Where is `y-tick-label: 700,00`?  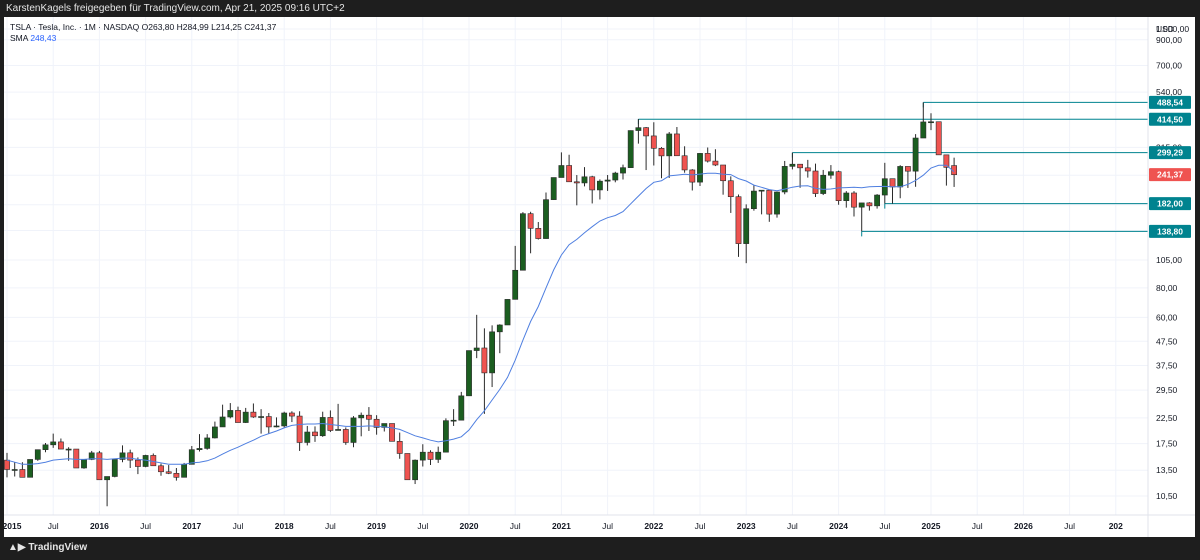
y-tick-label: 700,00 is located at coordinates (1169, 66).